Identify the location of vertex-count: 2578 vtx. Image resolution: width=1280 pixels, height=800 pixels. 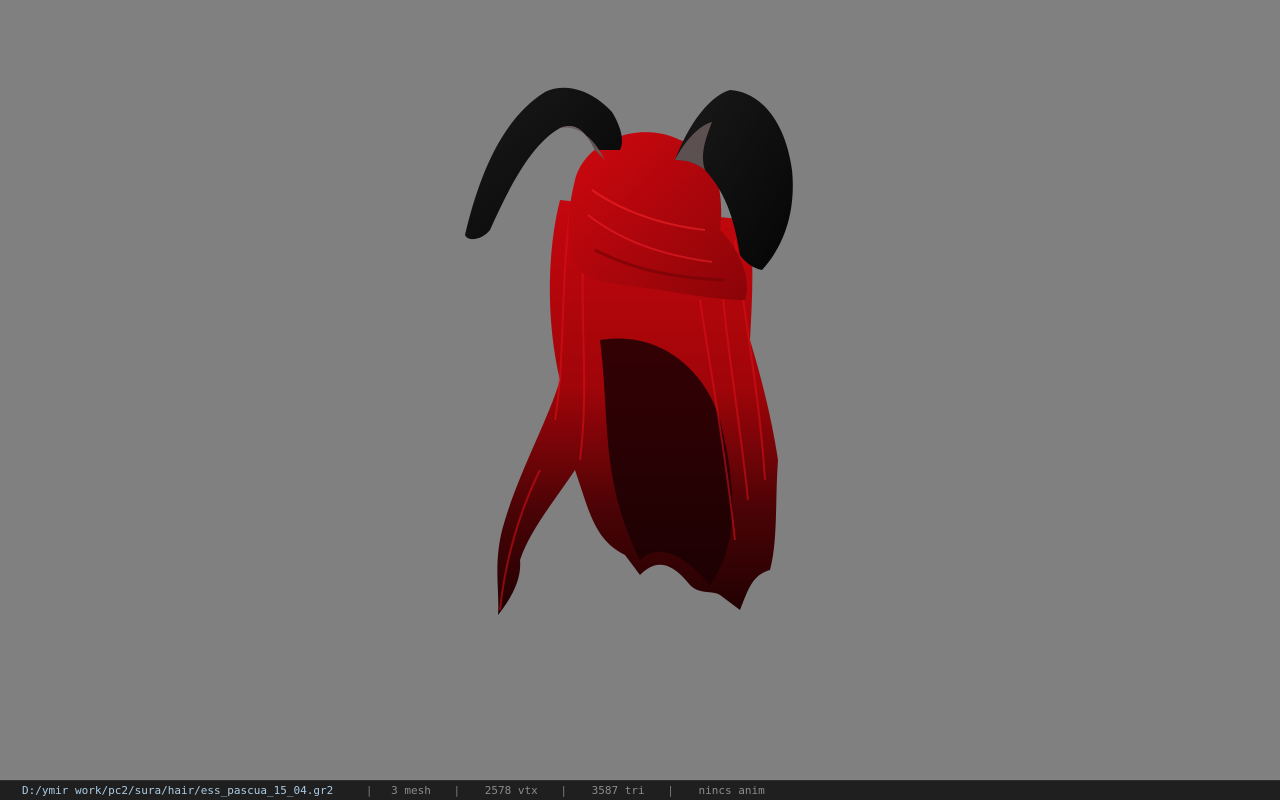
(511, 790).